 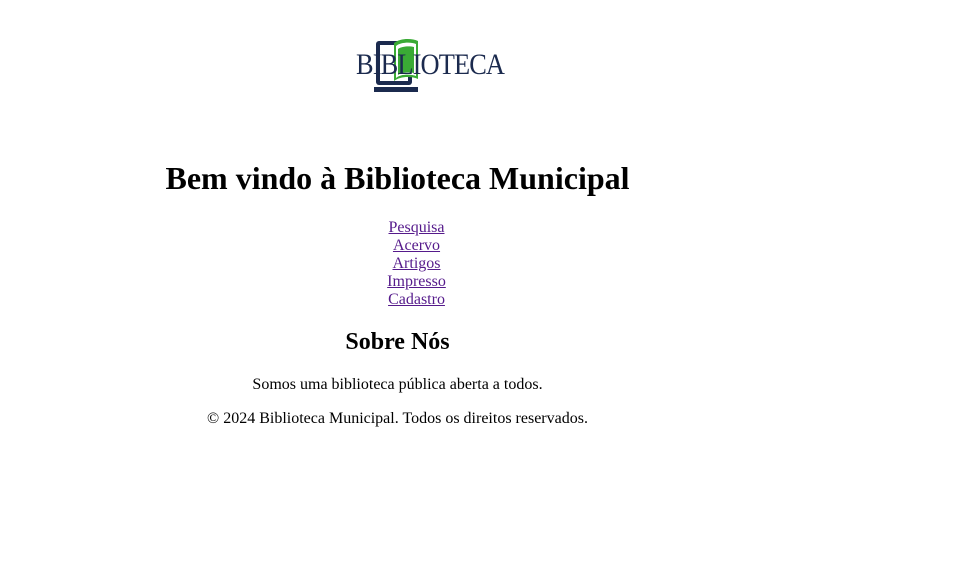 I want to click on nav-link-artigos: Artigos, so click(x=416, y=264).